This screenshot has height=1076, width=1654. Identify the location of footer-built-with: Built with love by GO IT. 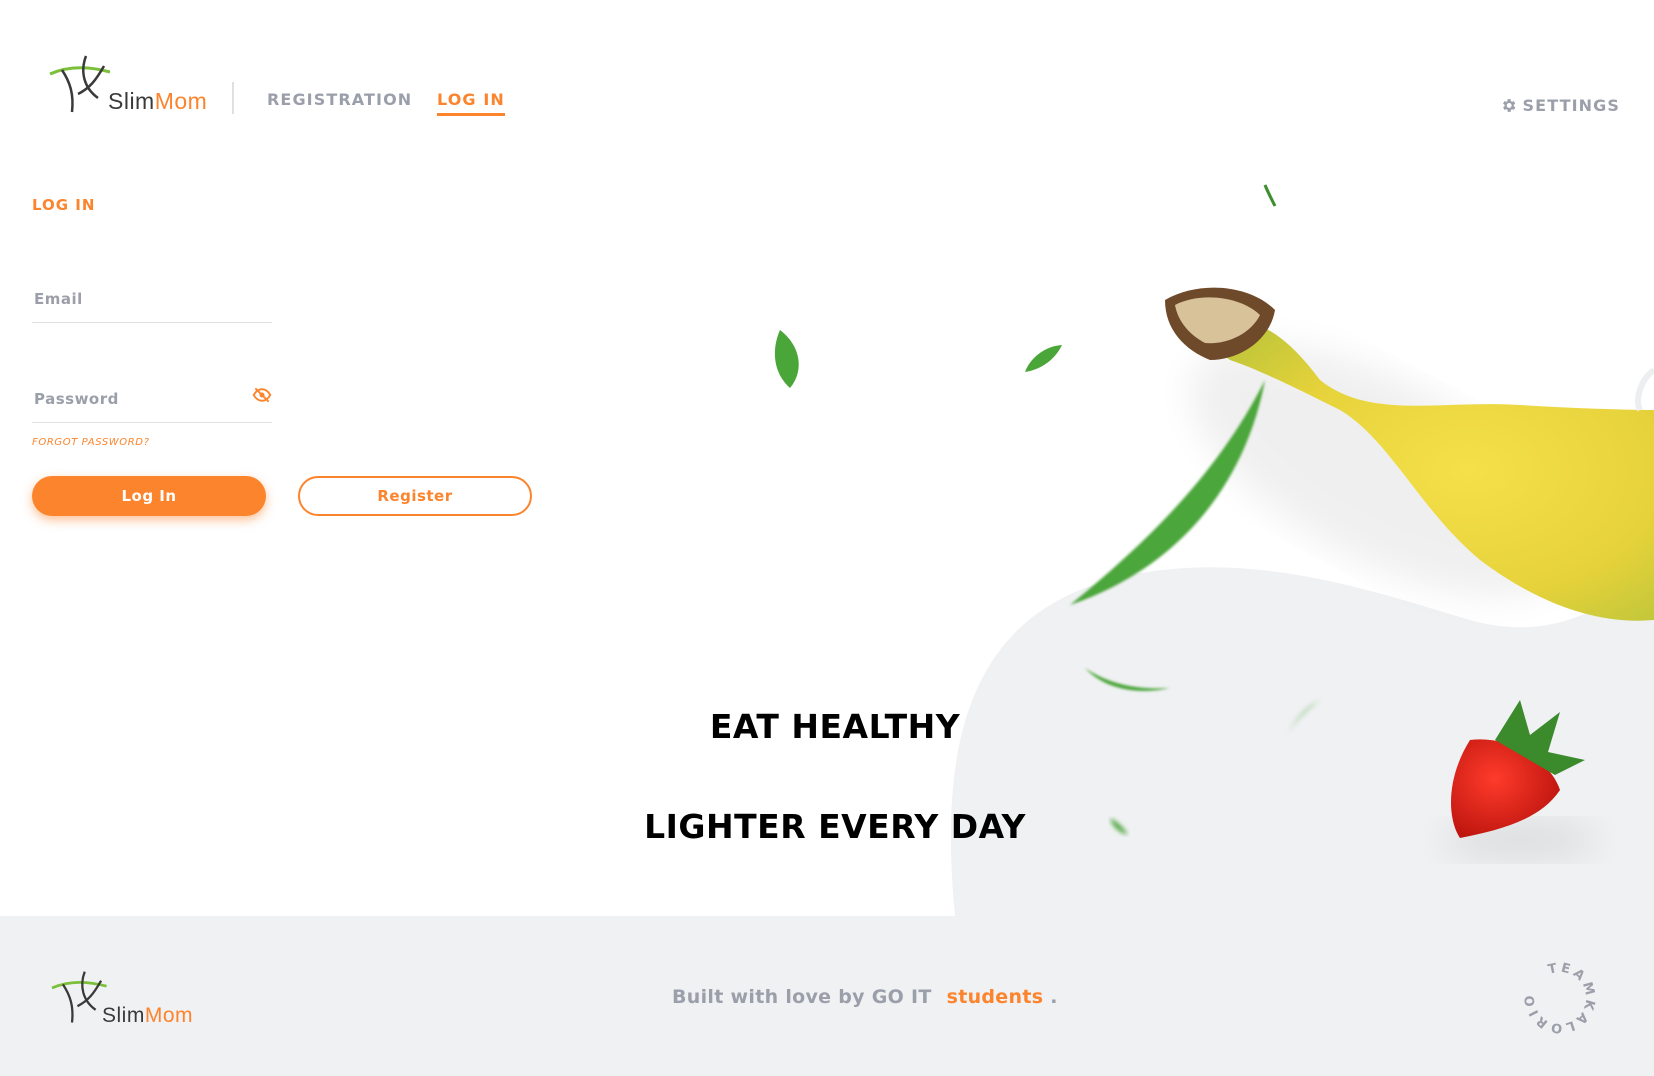
(802, 997).